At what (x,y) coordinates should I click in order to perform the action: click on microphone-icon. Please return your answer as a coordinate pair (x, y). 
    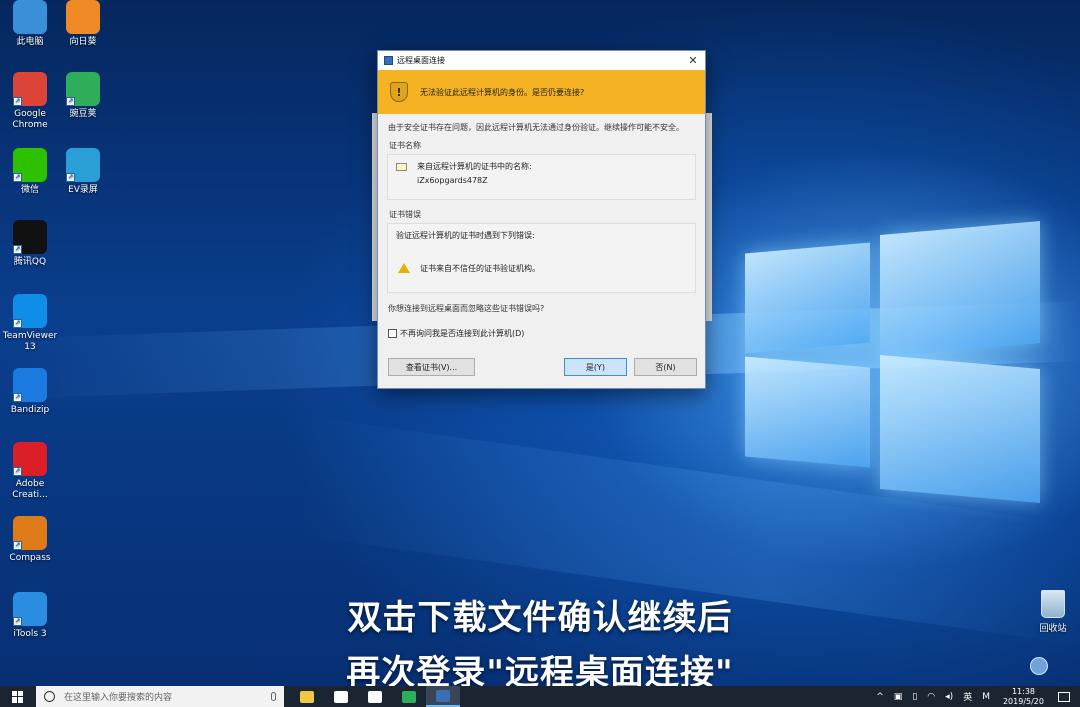
    Looking at the image, I should click on (273, 696).